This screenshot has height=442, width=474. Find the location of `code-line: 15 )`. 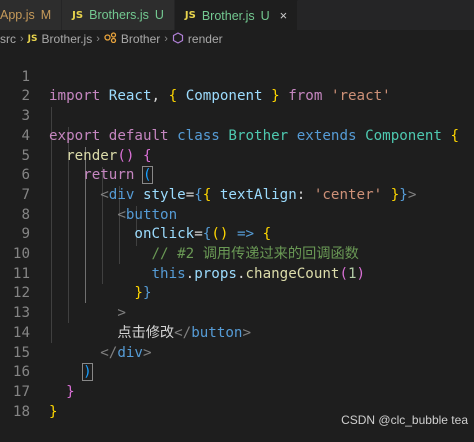

code-line: 15 ) is located at coordinates (237, 353).